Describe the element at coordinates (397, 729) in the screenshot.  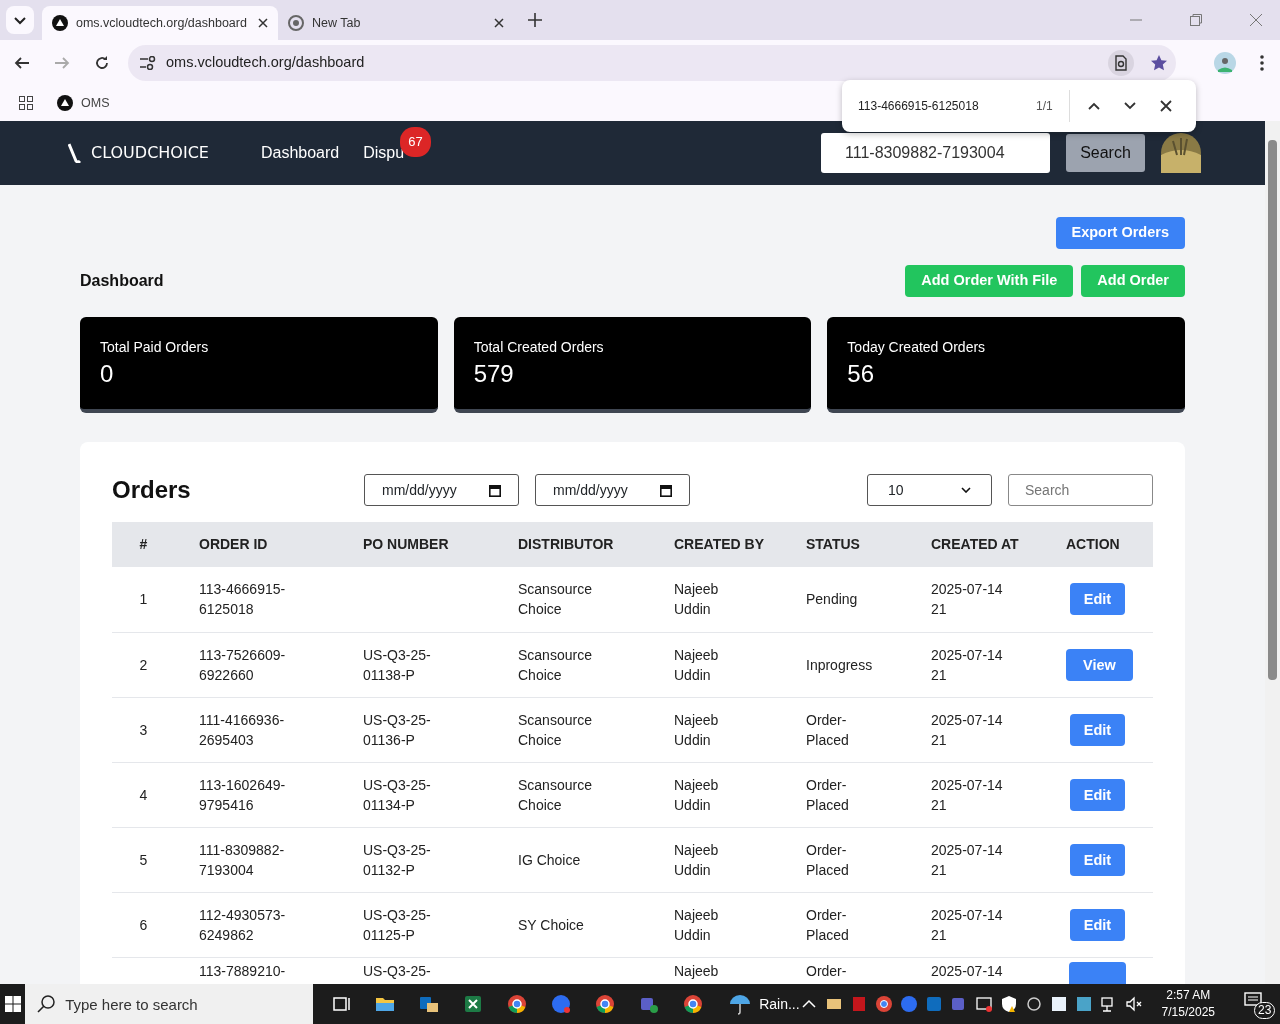
I see `table-cell: US-Q3-25-01136-P` at that location.